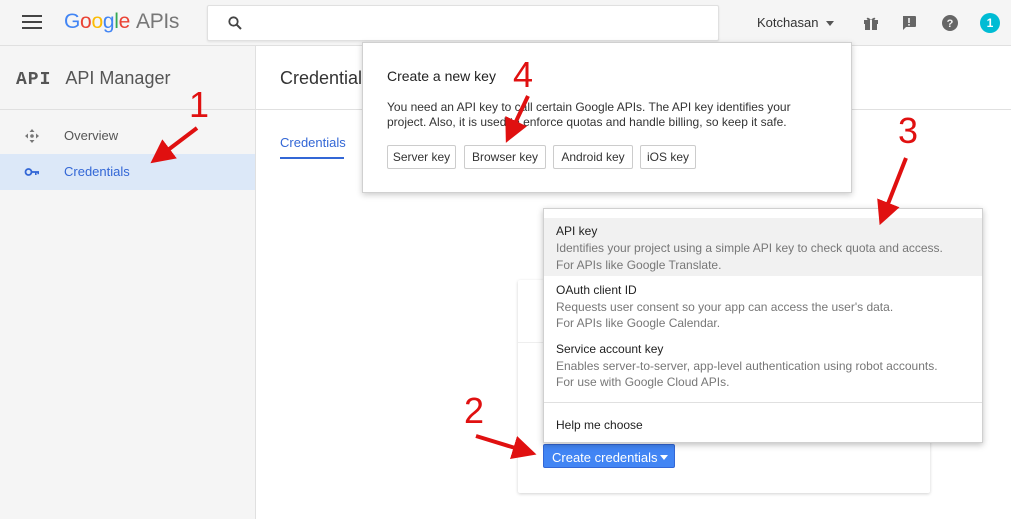 This screenshot has height=519, width=1011. Describe the element at coordinates (638, 323) in the screenshot. I see `menu-item-description: For APIs like Google Calendar.` at that location.